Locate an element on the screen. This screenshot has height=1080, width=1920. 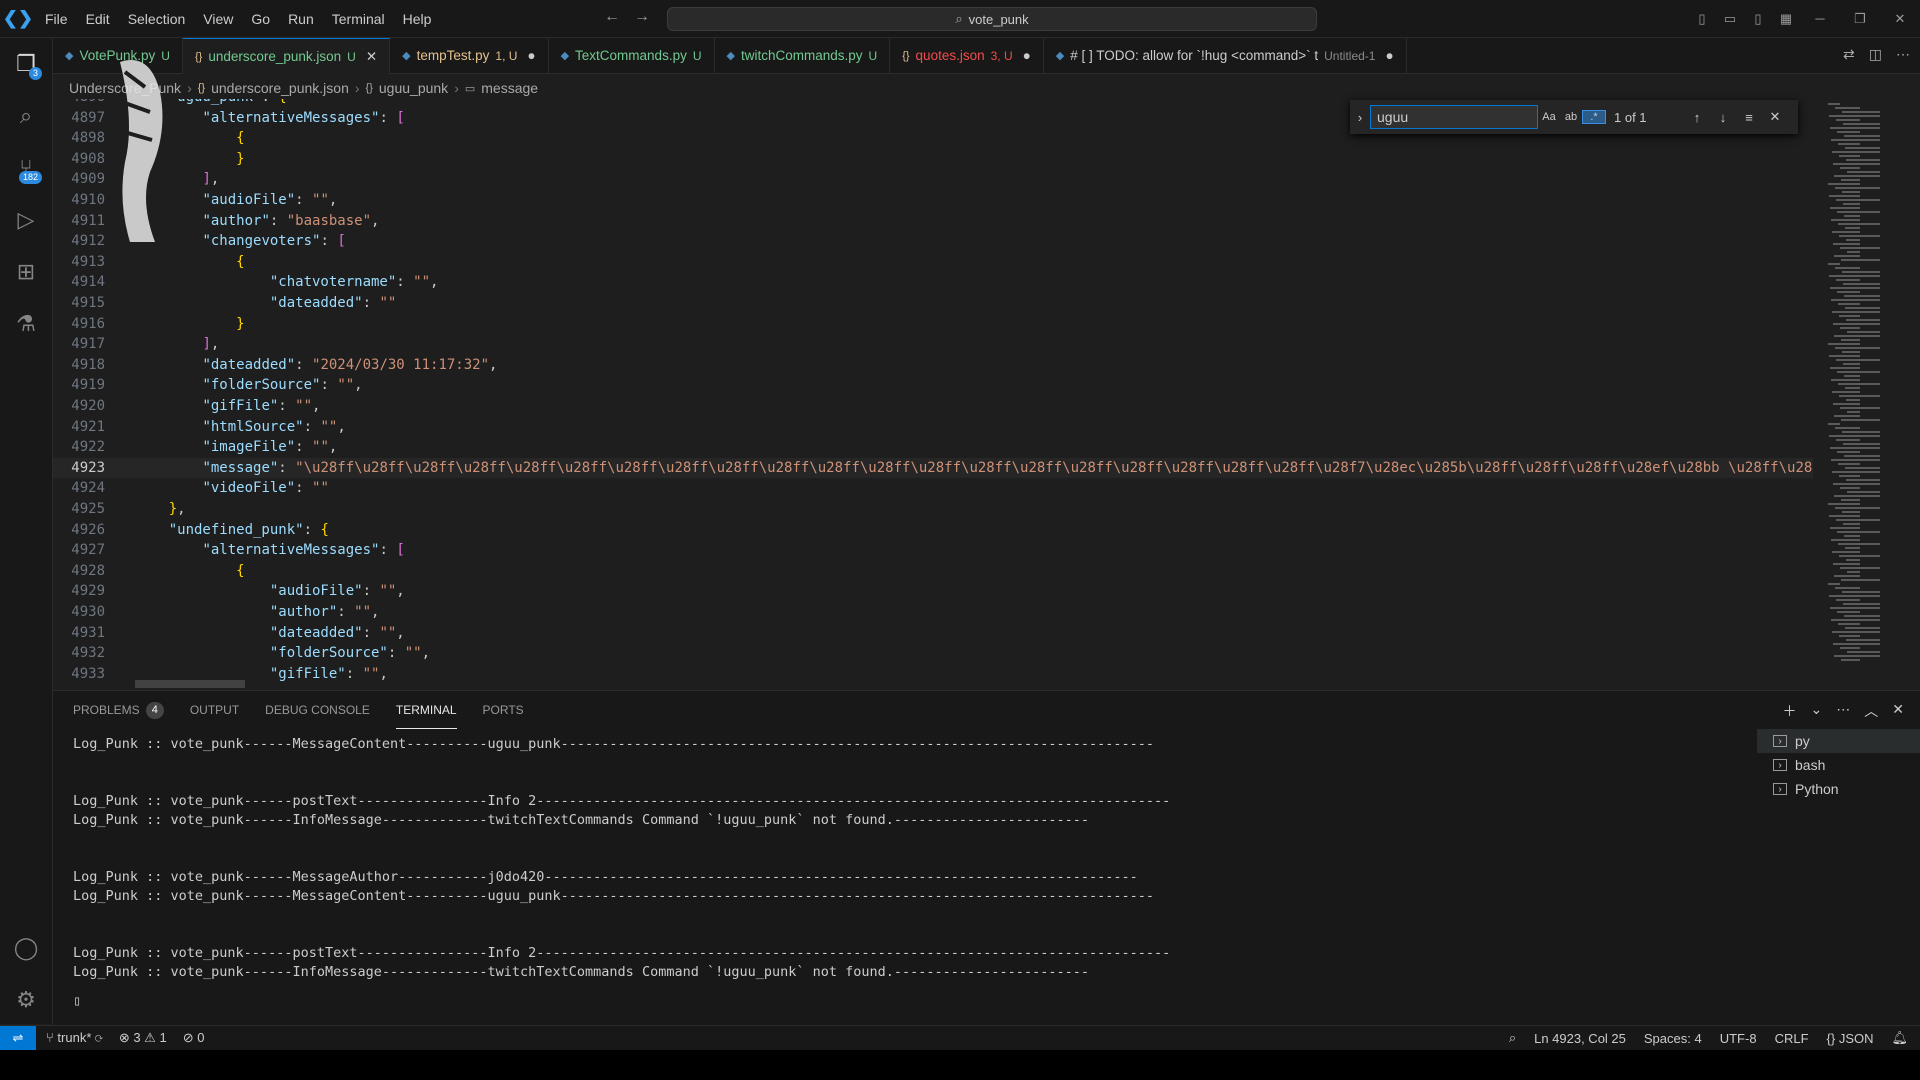
close-tab-icon: ✕ is located at coordinates (371, 57).